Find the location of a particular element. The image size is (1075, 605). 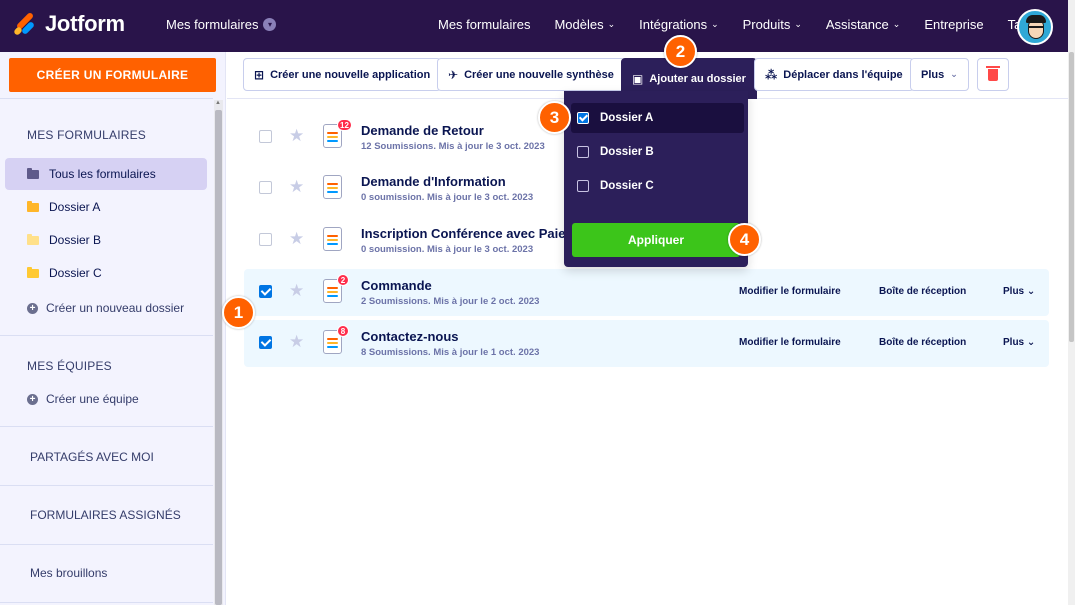

sidebar-scrollbar: ▲ is located at coordinates (218, 352).